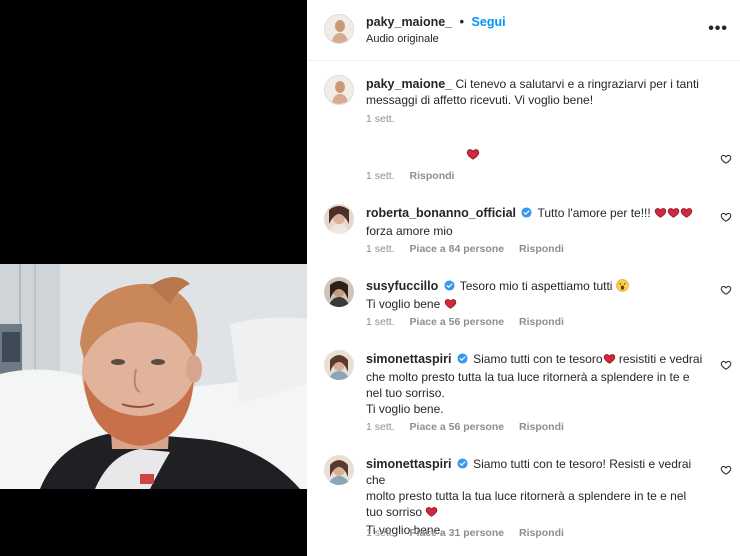  What do you see at coordinates (622, 287) in the screenshot?
I see `scream-emoji-icon` at bounding box center [622, 287].